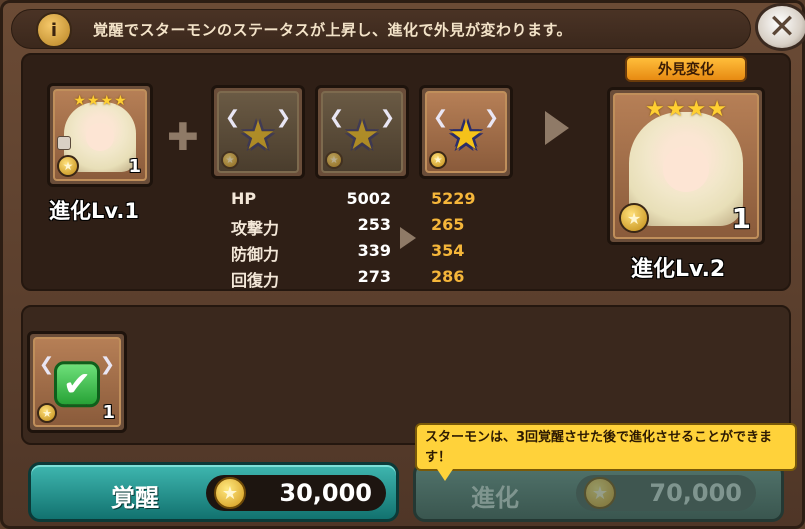 The width and height of the screenshot is (805, 529). I want to click on awaken-button: 覚醒 ★ 30,000, so click(213, 492).